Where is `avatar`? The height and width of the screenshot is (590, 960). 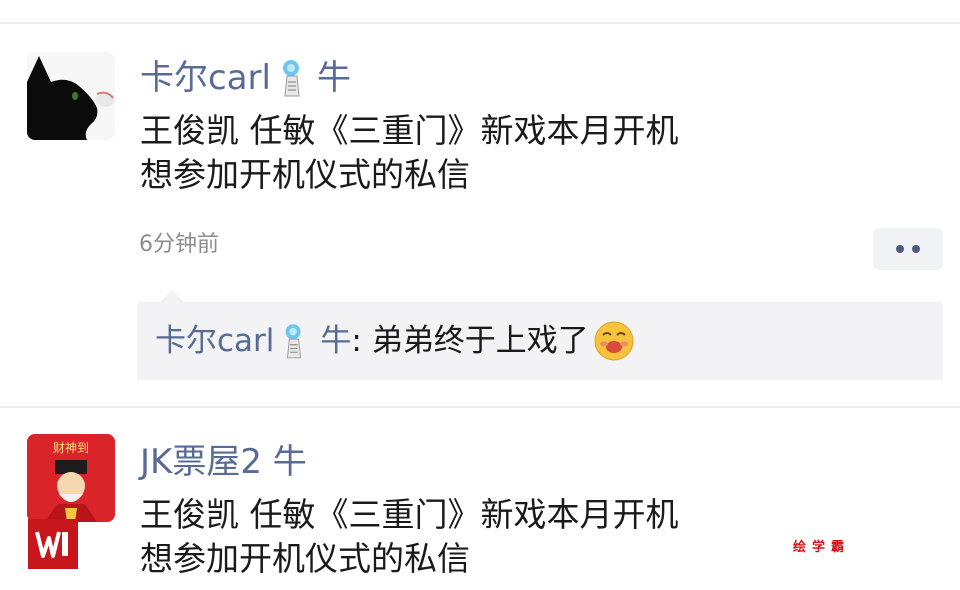
avatar is located at coordinates (71, 96).